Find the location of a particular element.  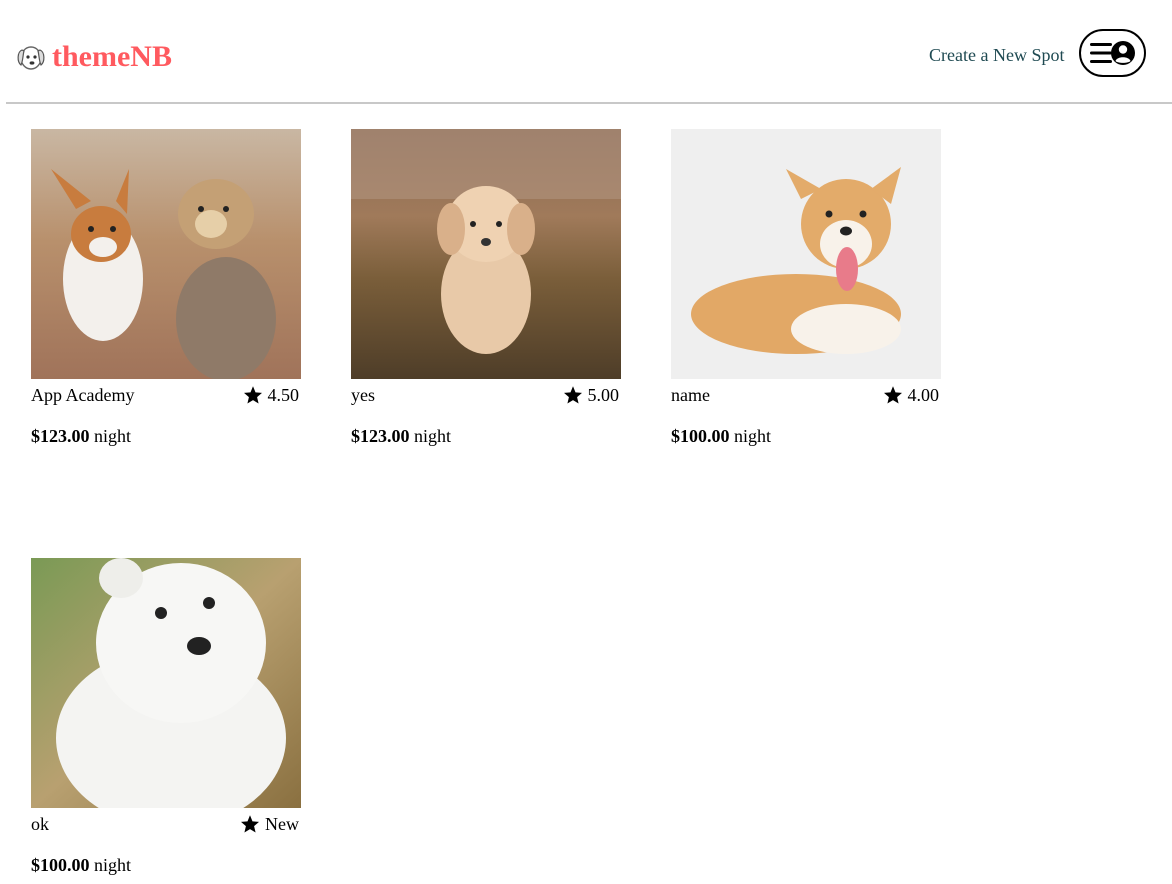

hamburger-icon is located at coordinates (1100, 53).